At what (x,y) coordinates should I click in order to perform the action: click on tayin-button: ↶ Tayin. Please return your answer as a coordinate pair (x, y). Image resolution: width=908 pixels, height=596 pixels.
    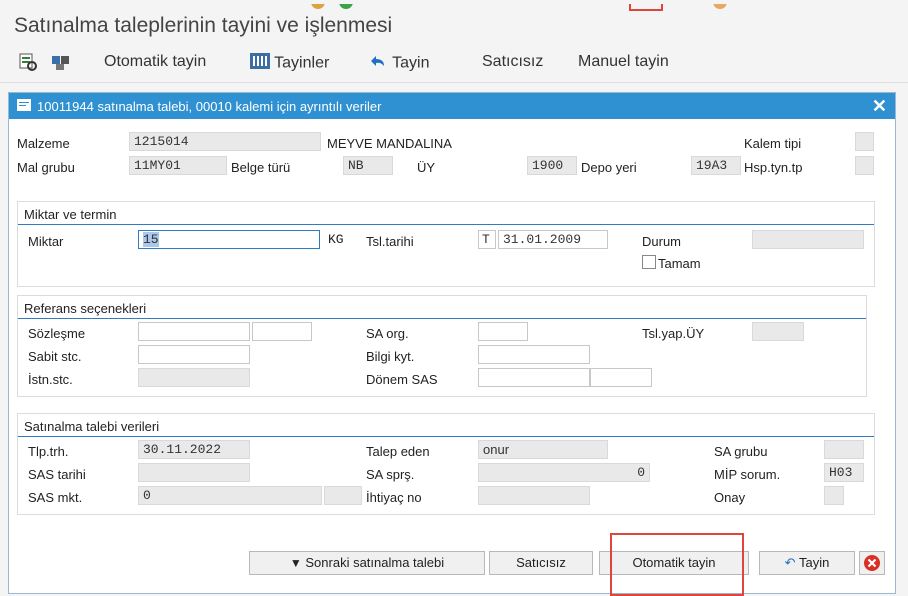
    Looking at the image, I should click on (807, 563).